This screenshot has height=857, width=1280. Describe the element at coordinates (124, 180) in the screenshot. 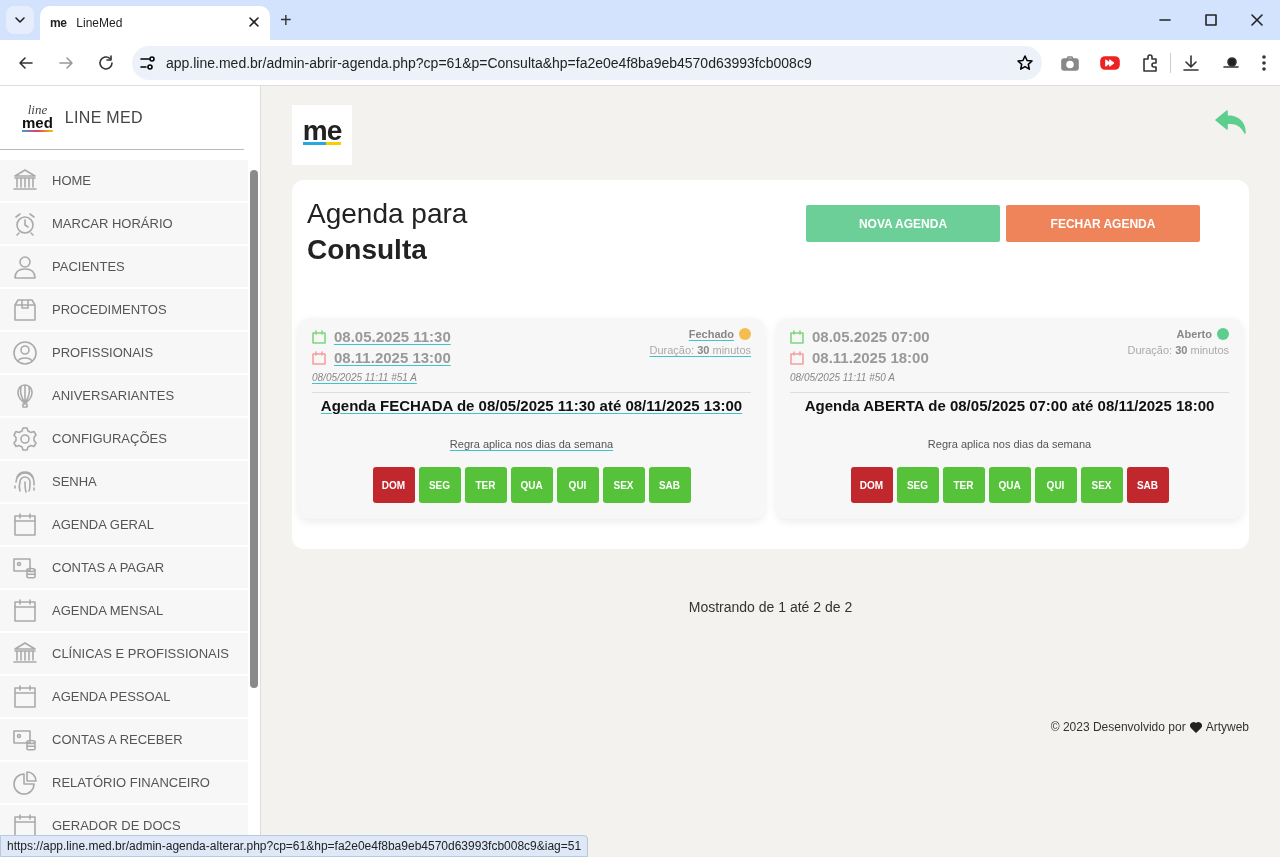

I see `sidebar-item: HOME` at that location.